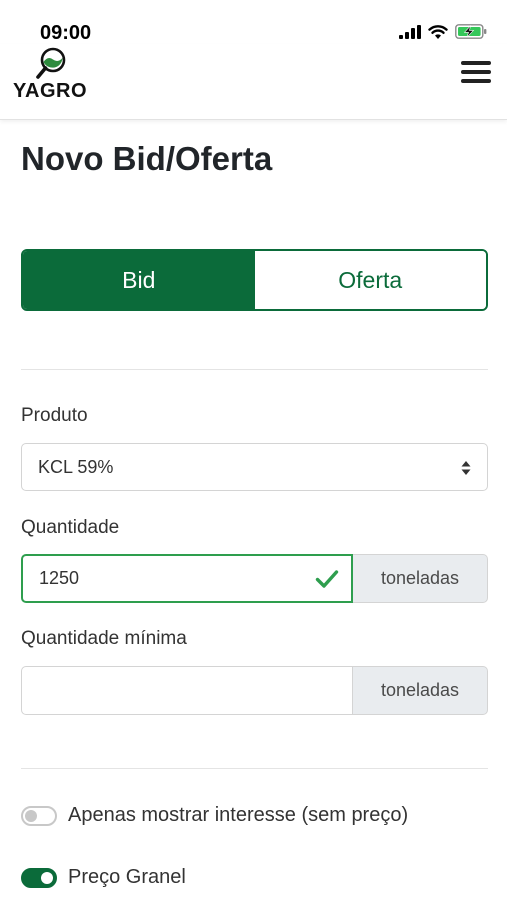 This screenshot has height=900, width=507. I want to click on produto-label: Produto, so click(54, 415).